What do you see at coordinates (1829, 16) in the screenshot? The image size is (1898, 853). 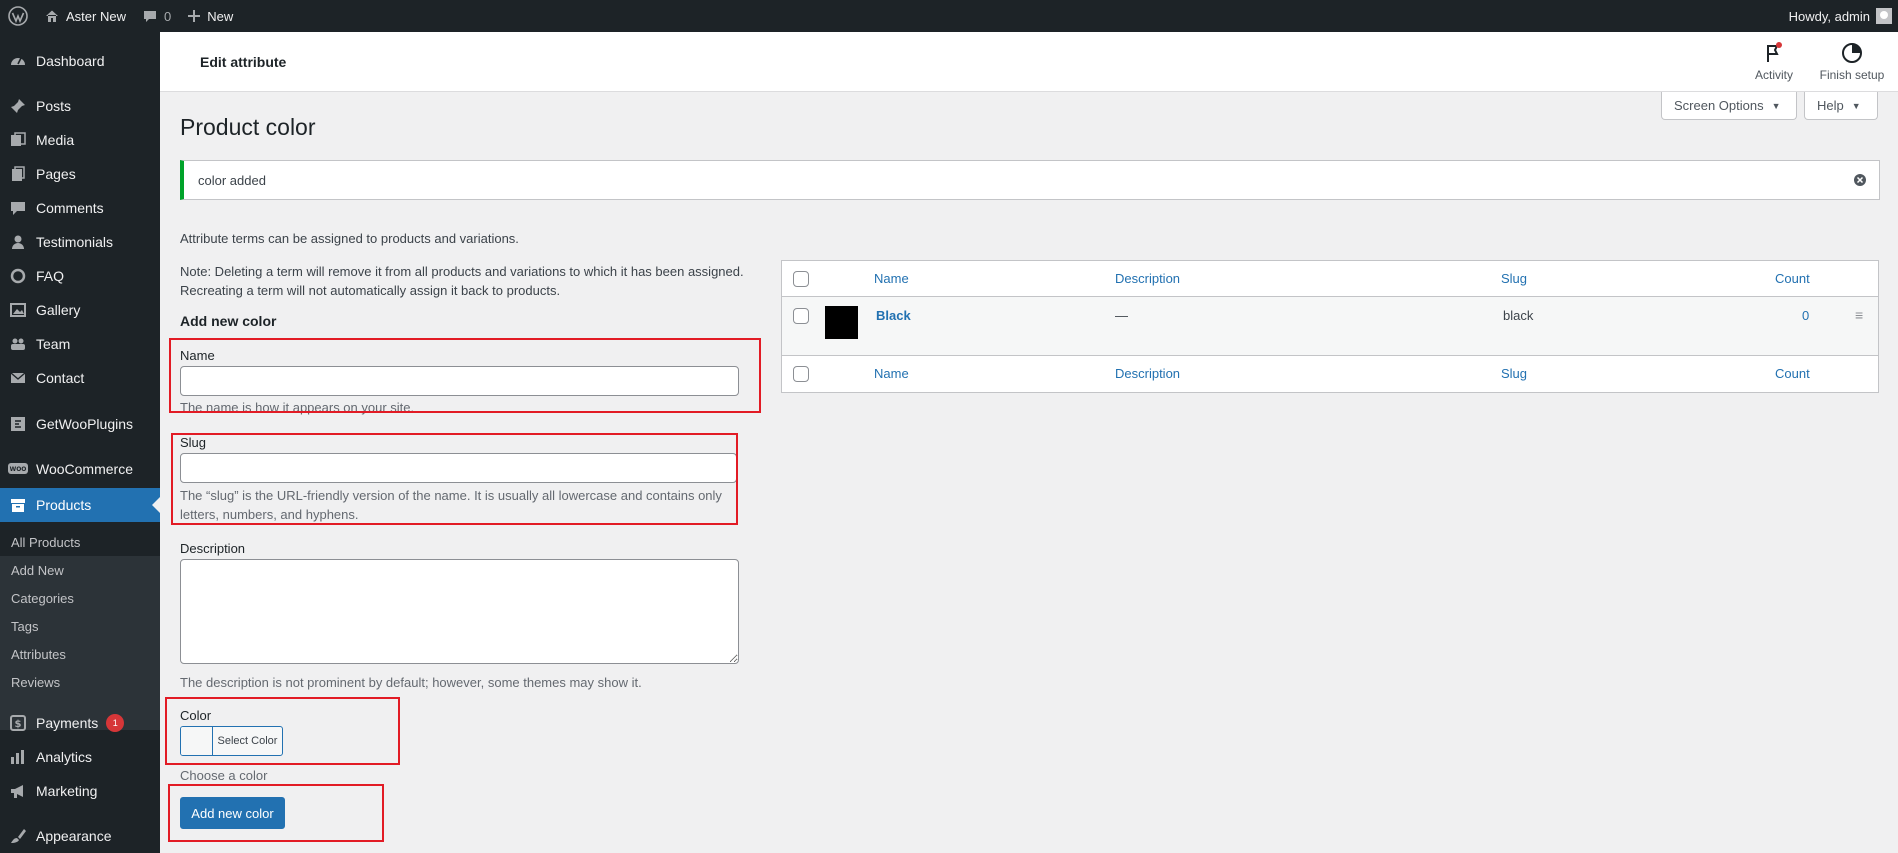 I see `howdy-text: Howdy, admin` at bounding box center [1829, 16].